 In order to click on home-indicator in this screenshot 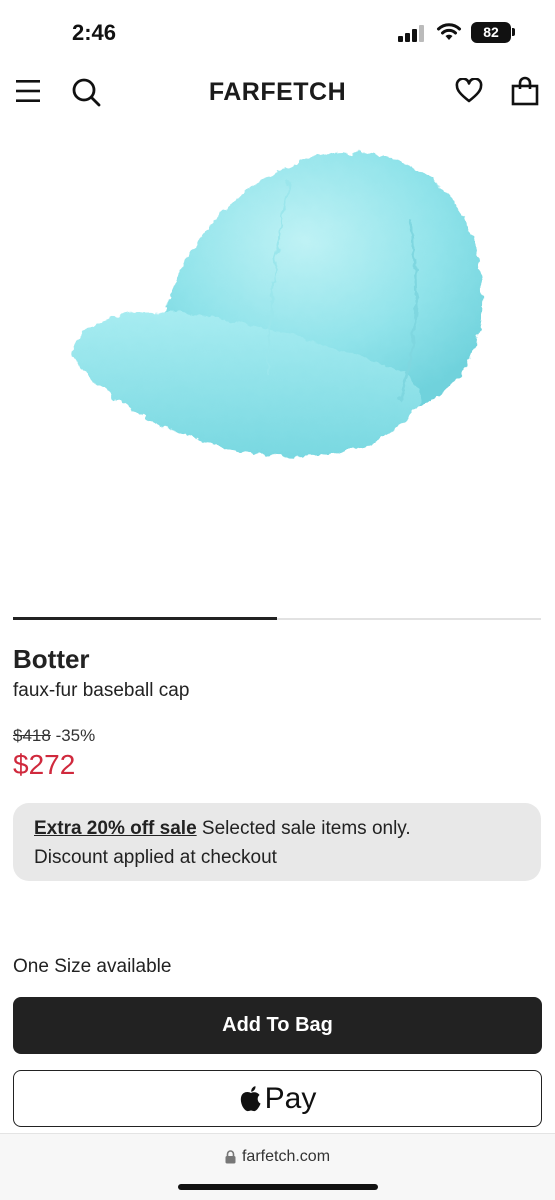, I will do `click(278, 1187)`.